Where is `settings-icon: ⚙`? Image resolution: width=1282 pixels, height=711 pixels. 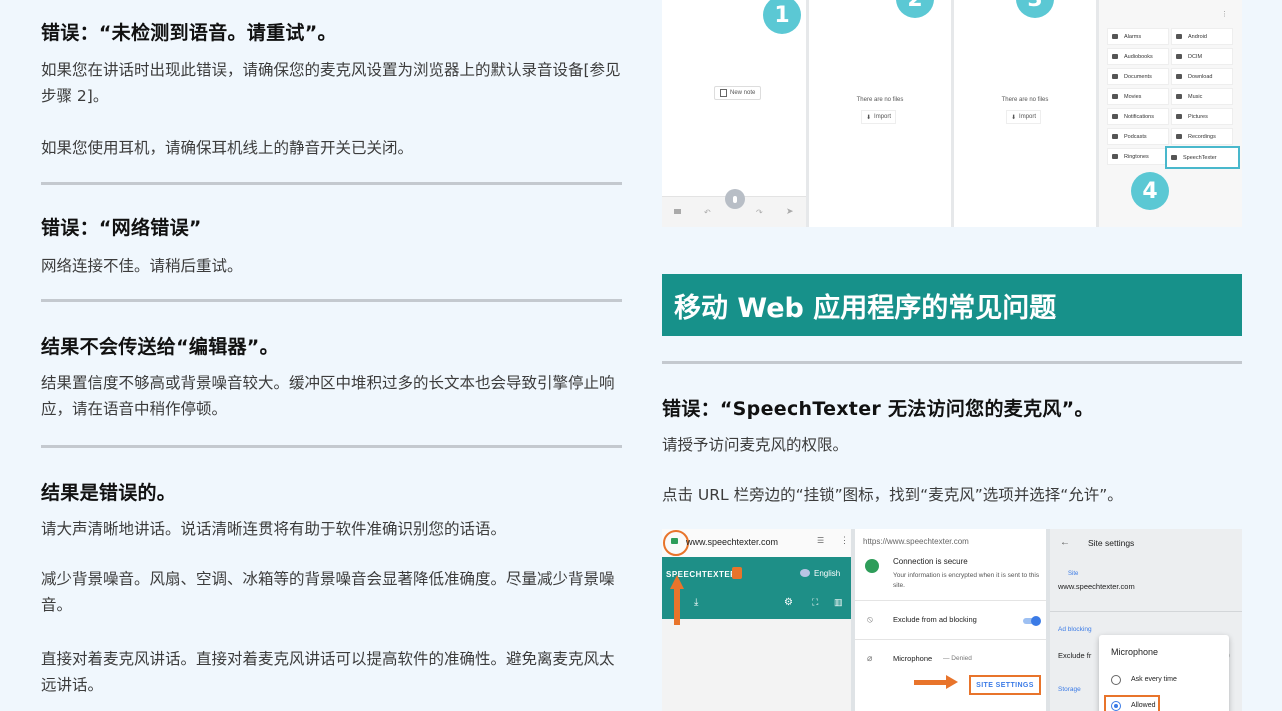
settings-icon: ⚙ is located at coordinates (788, 602).